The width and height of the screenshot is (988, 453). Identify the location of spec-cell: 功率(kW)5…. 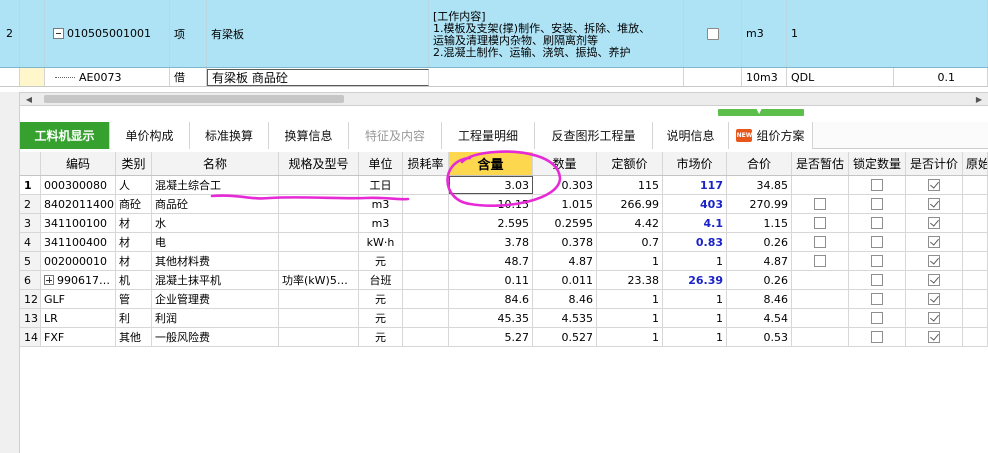
(319, 280).